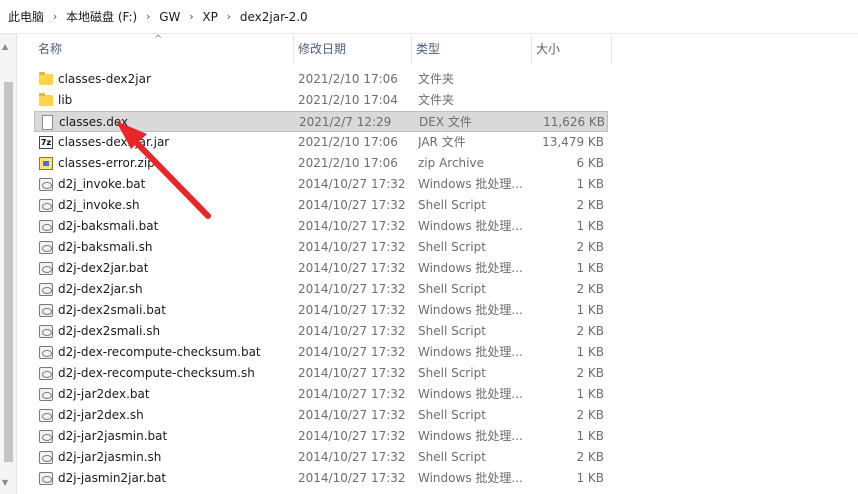  What do you see at coordinates (102, 184) in the screenshot?
I see `file-name: d2j_invoke.bat` at bounding box center [102, 184].